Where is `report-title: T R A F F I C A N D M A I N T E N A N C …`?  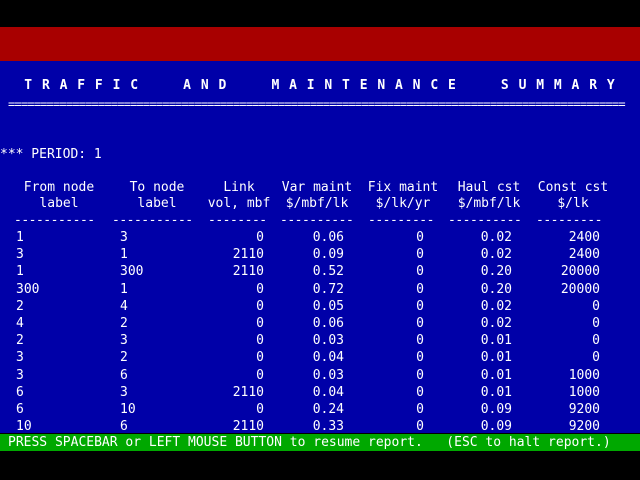 report-title: T R A F F I C A N D M A I N T E N A N C … is located at coordinates (320, 85).